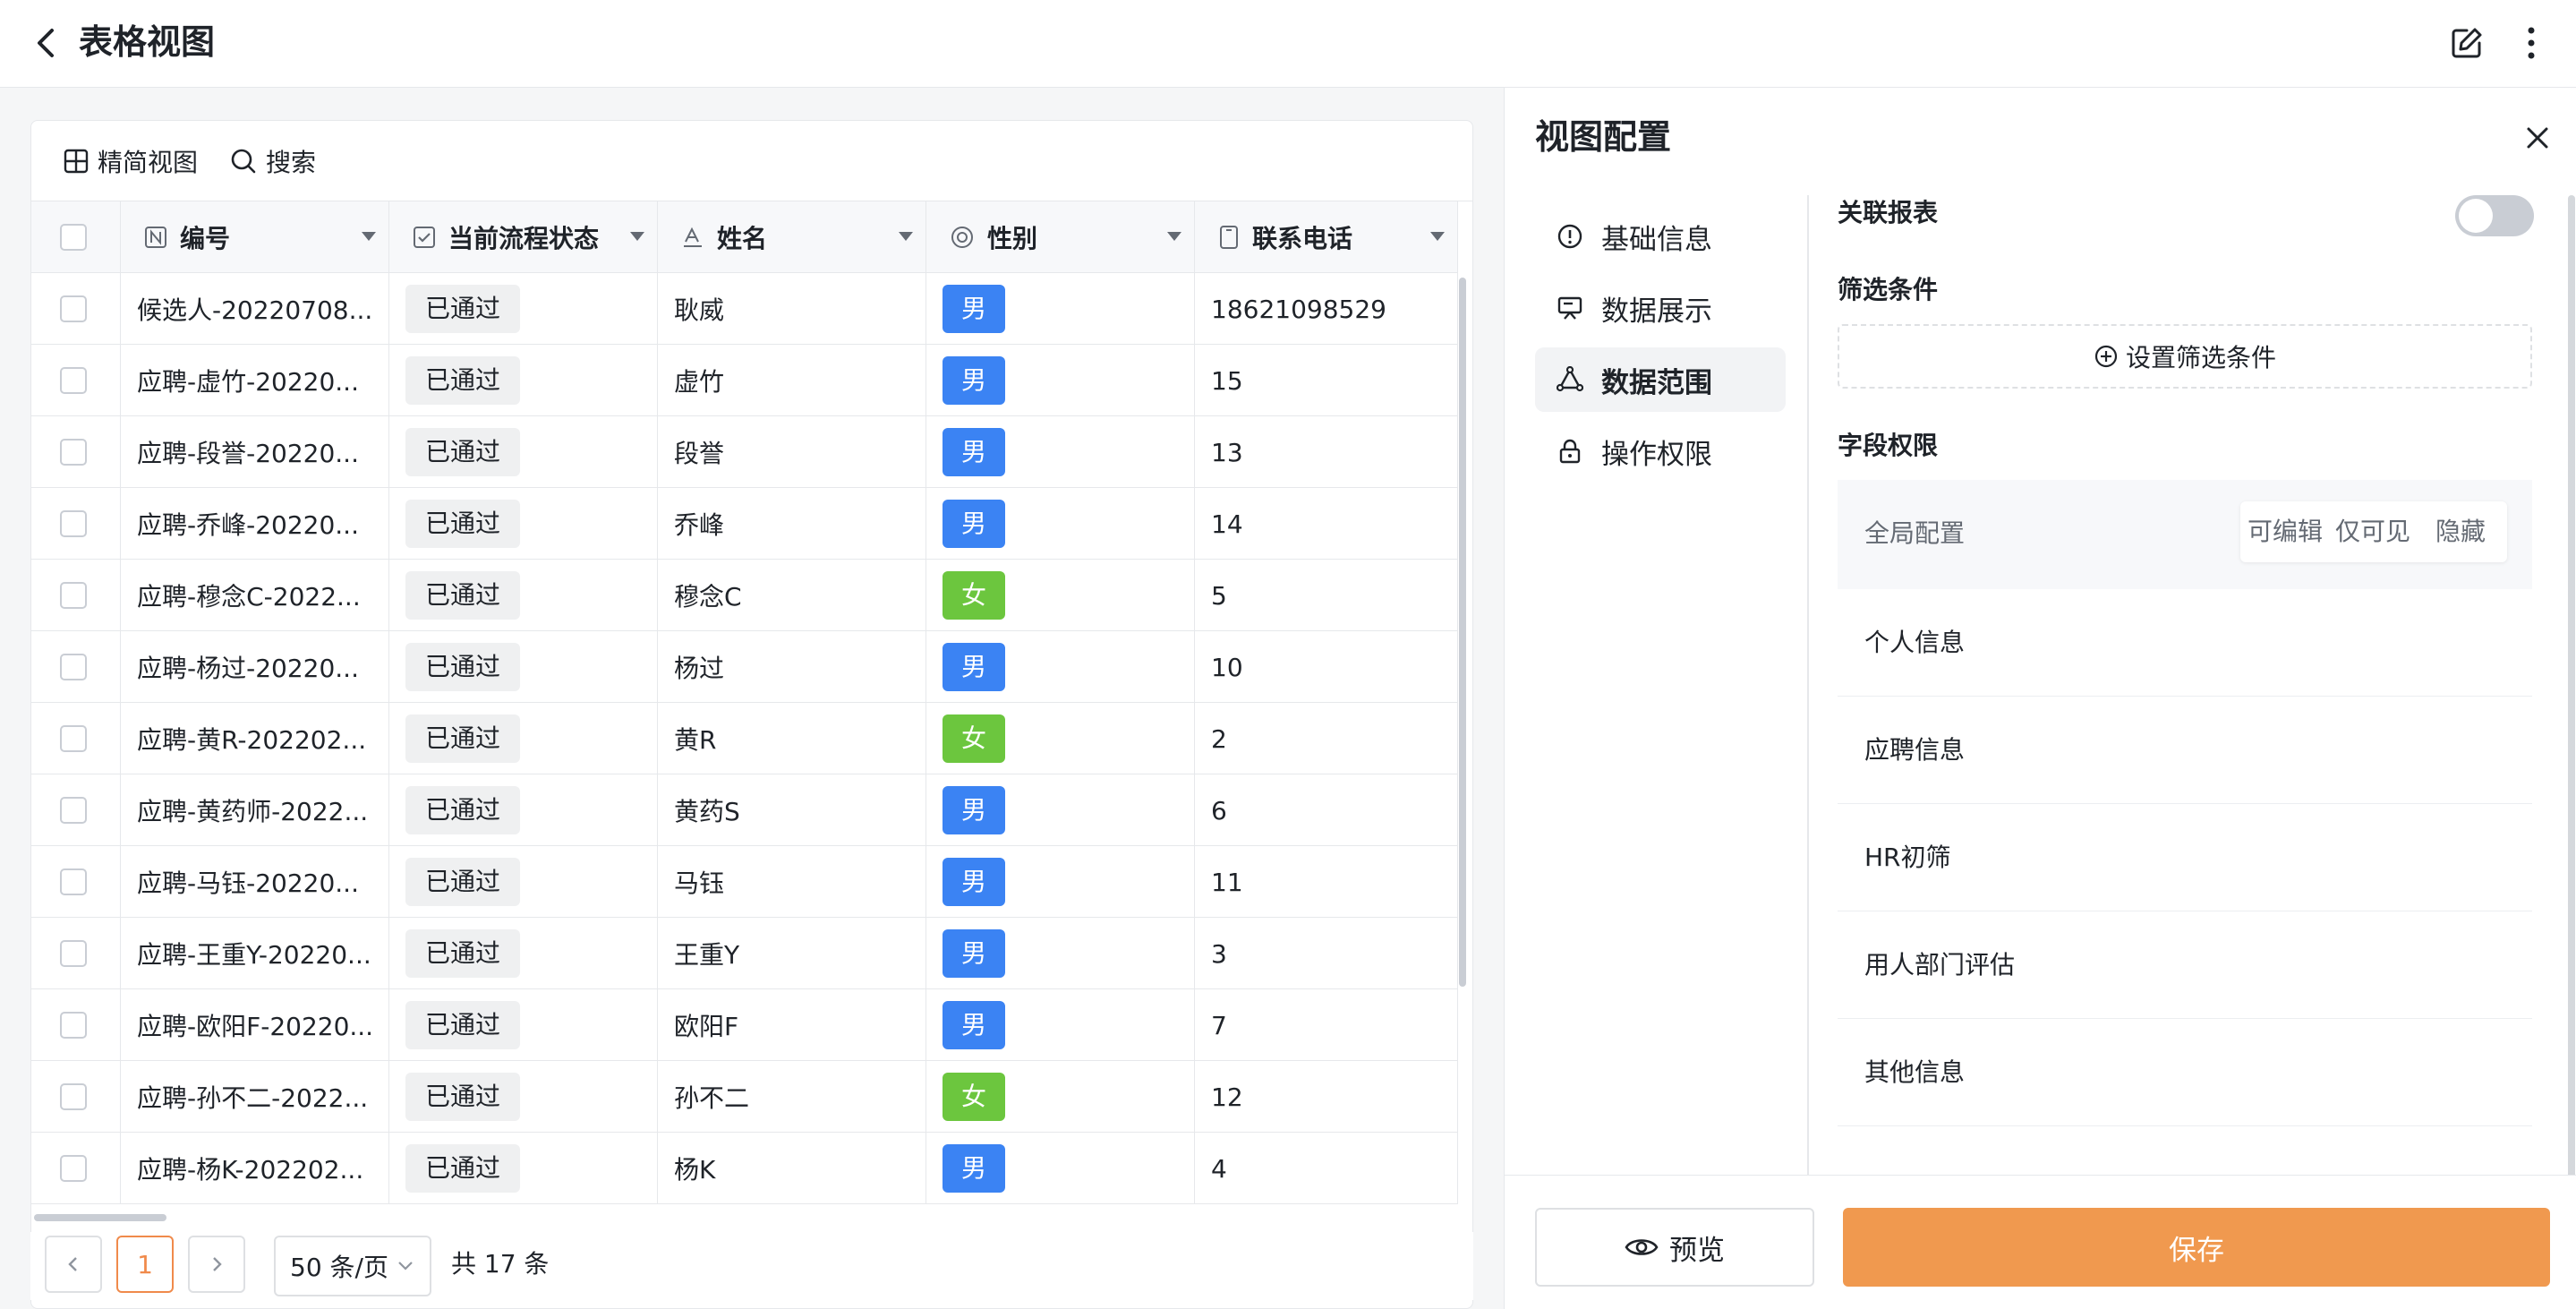  What do you see at coordinates (2494, 215) in the screenshot?
I see `linked-report-toggle` at bounding box center [2494, 215].